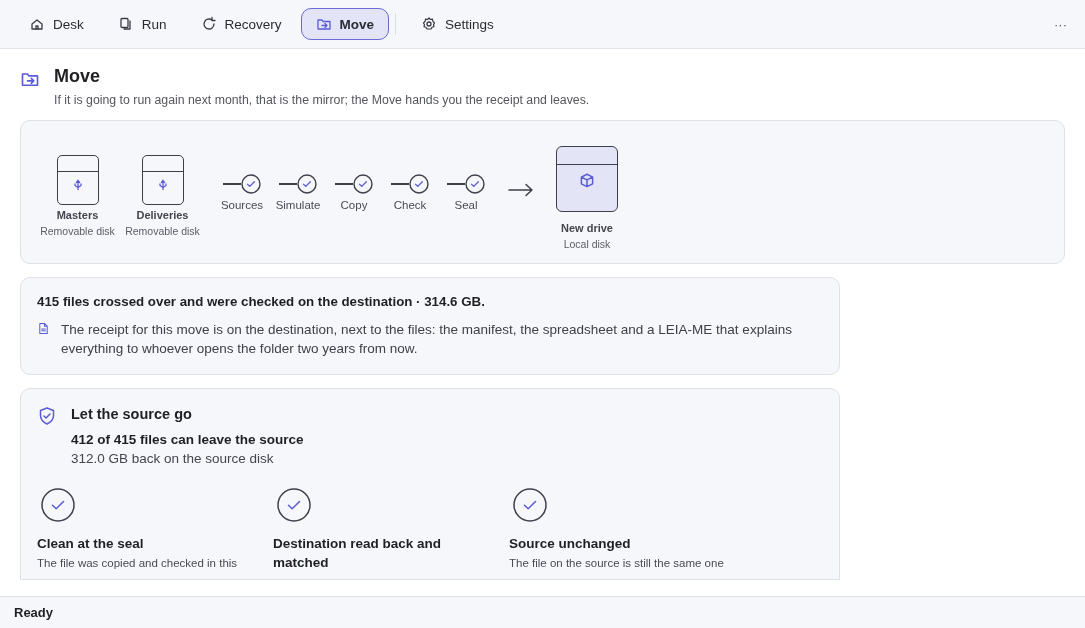  What do you see at coordinates (323, 24) in the screenshot?
I see `folder-arrow-icon` at bounding box center [323, 24].